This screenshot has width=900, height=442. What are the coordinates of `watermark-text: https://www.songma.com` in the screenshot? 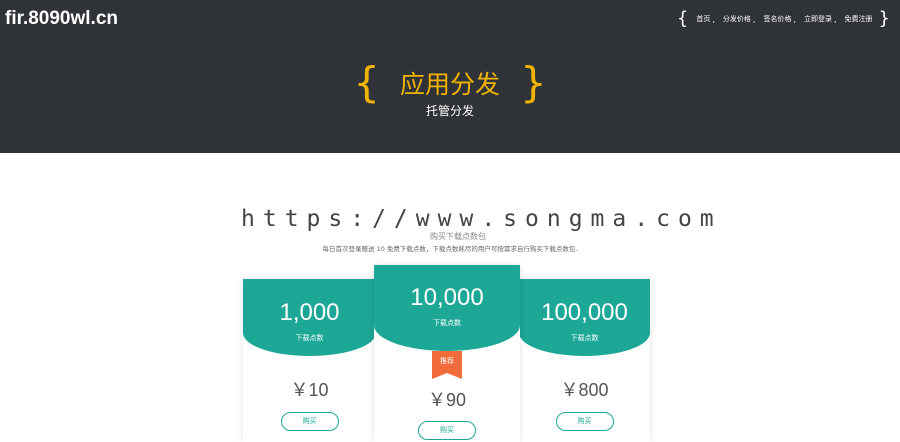 It's located at (481, 219).